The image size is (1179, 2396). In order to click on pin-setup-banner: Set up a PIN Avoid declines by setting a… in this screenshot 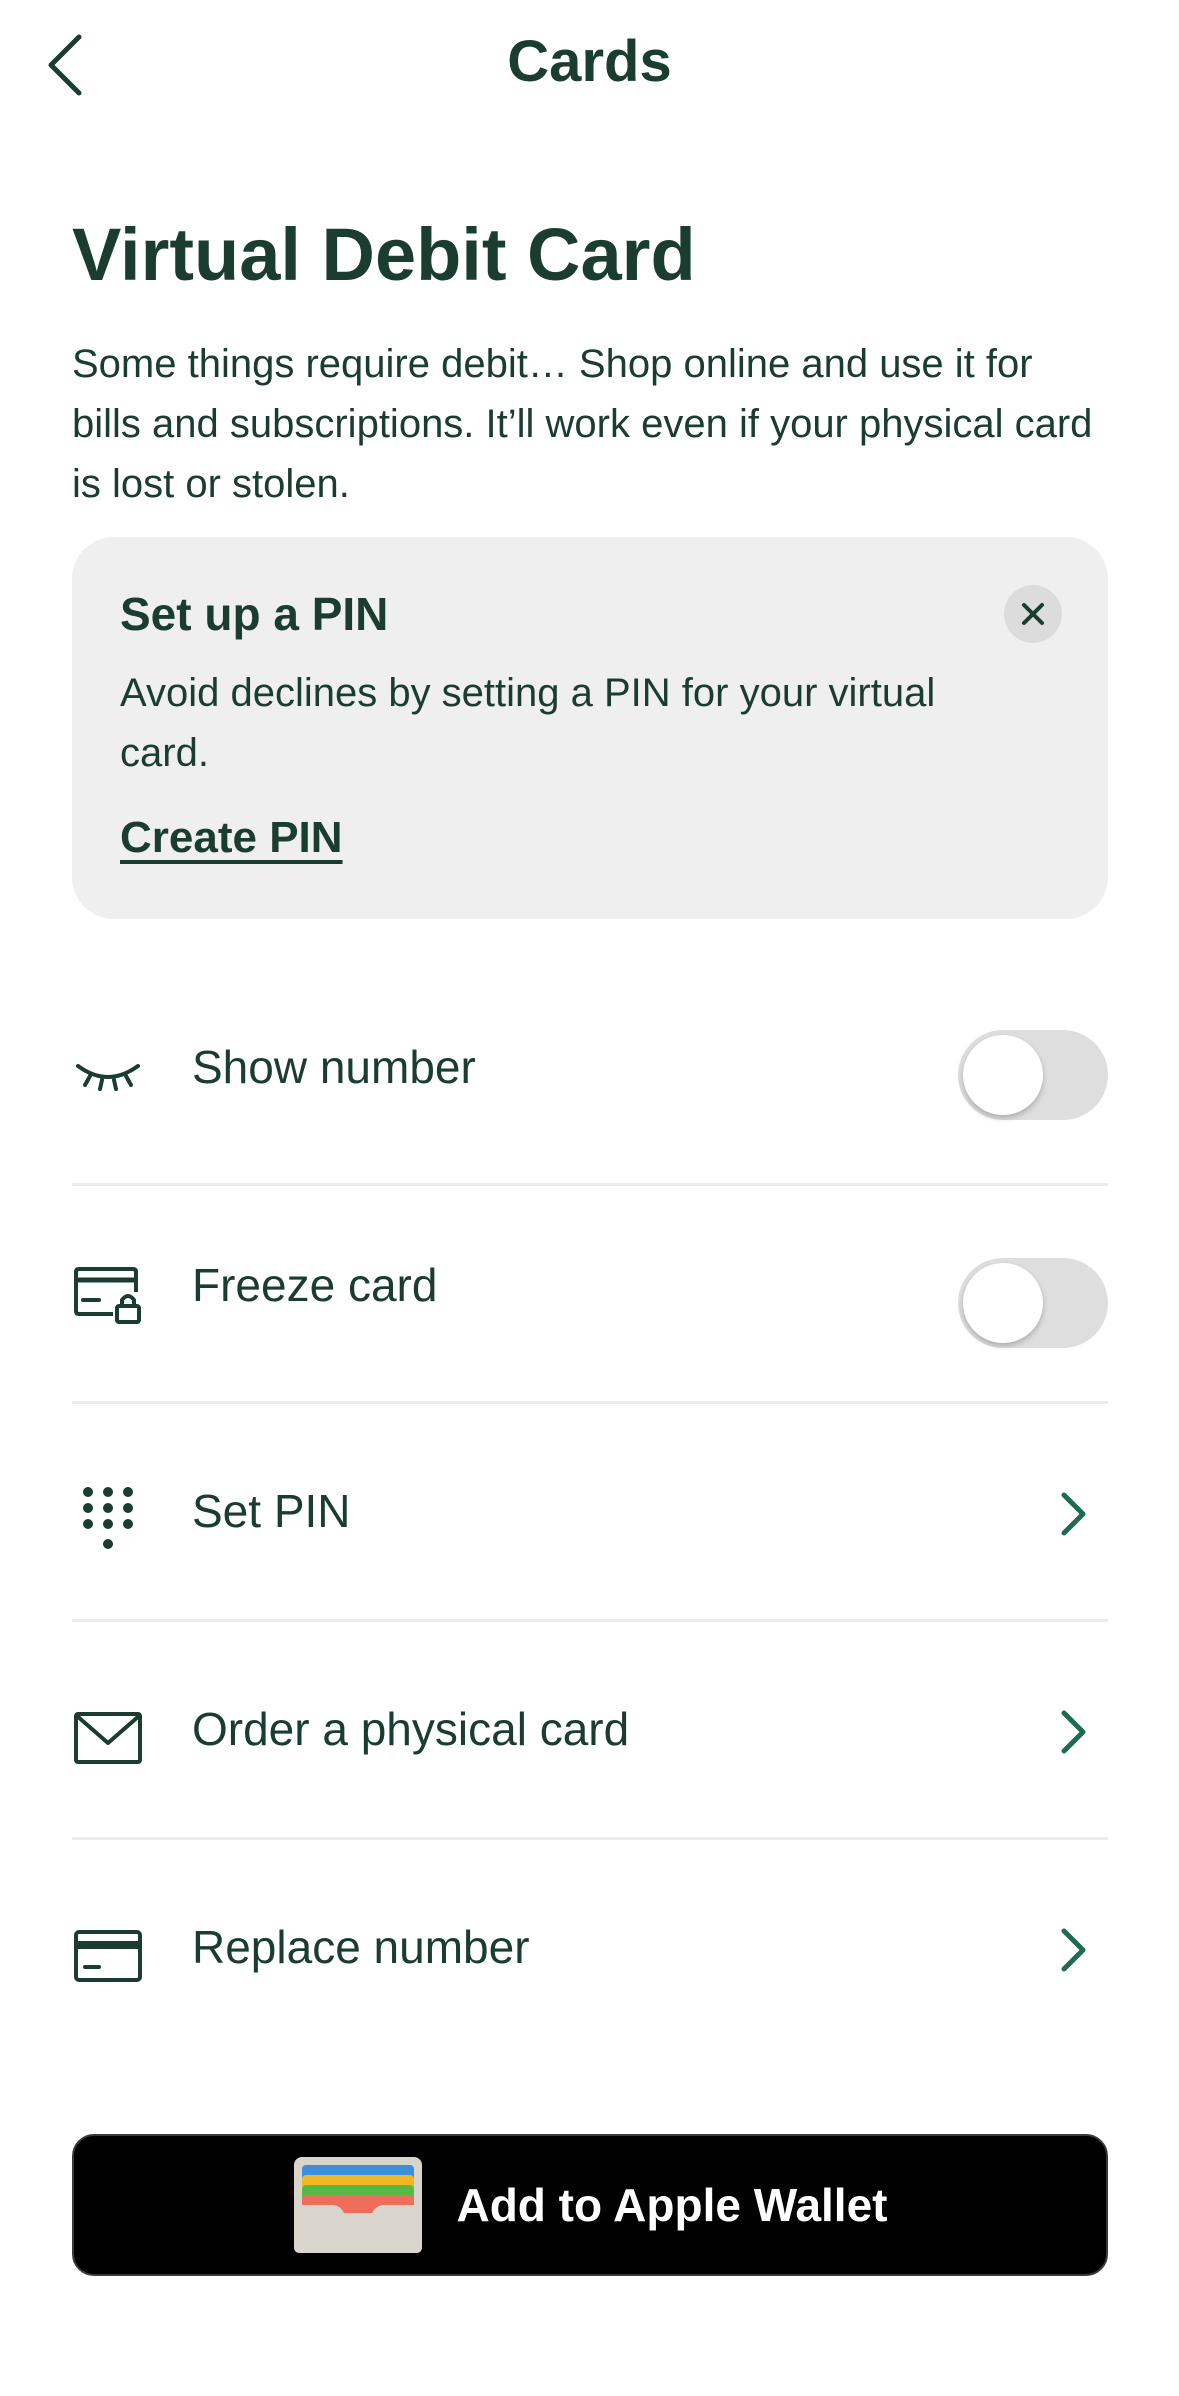, I will do `click(590, 728)`.